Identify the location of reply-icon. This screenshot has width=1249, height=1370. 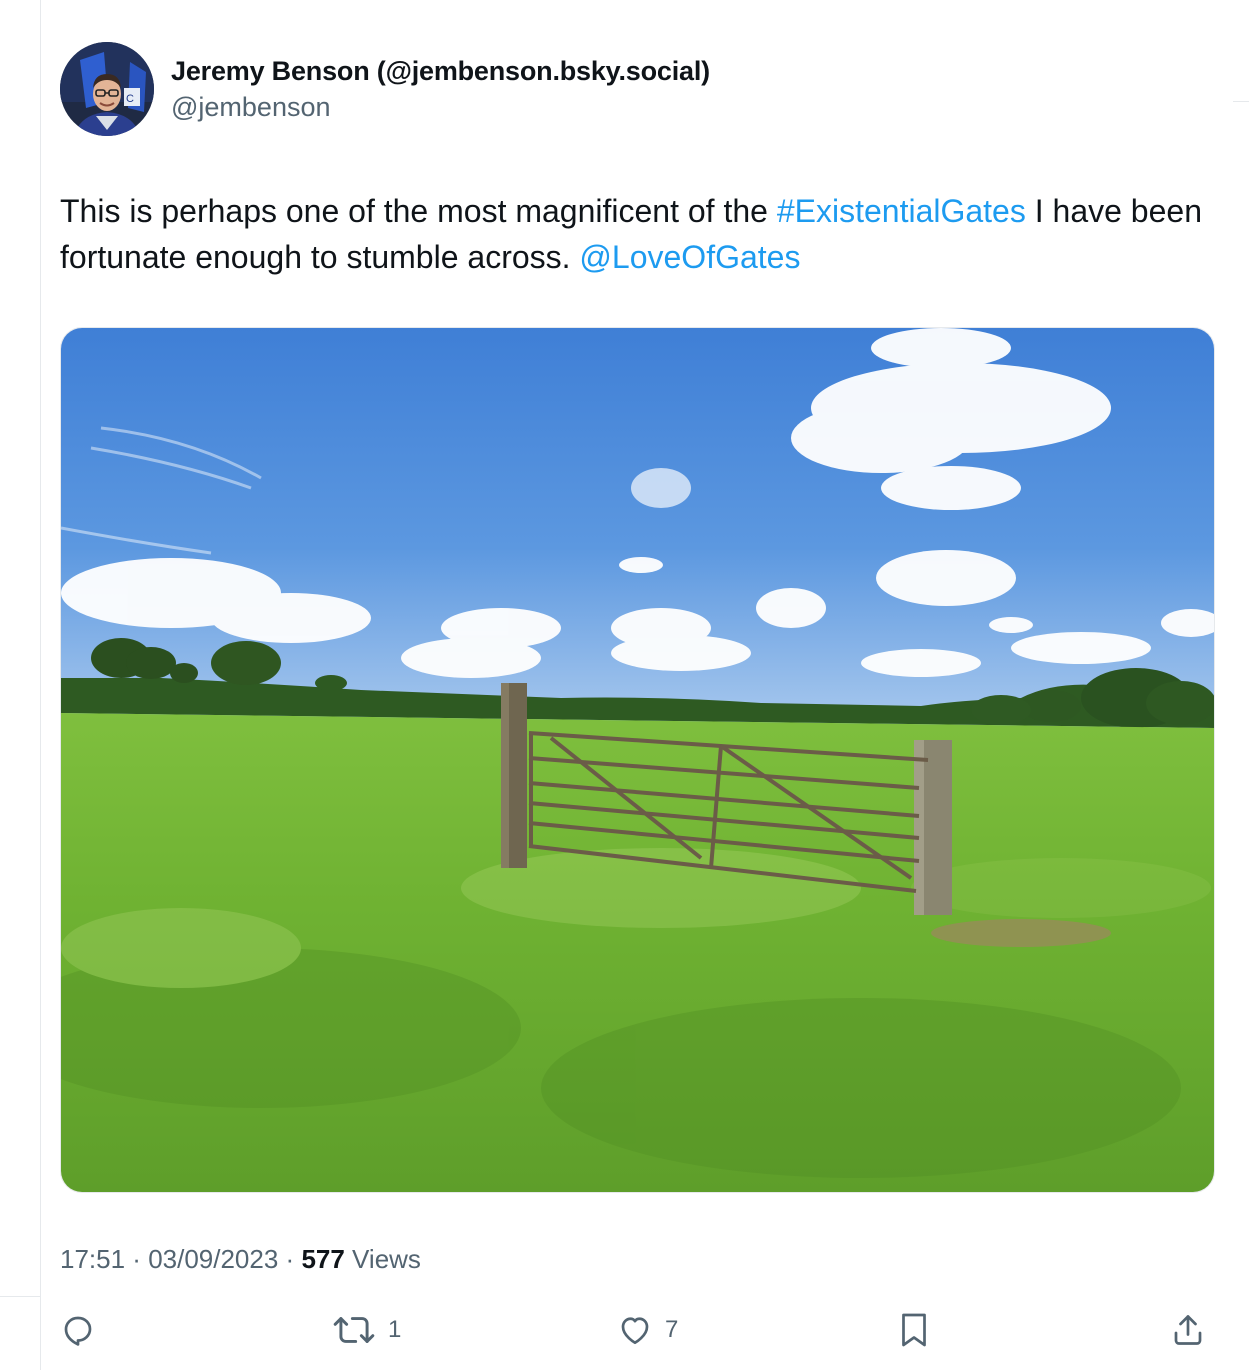
(78, 1330).